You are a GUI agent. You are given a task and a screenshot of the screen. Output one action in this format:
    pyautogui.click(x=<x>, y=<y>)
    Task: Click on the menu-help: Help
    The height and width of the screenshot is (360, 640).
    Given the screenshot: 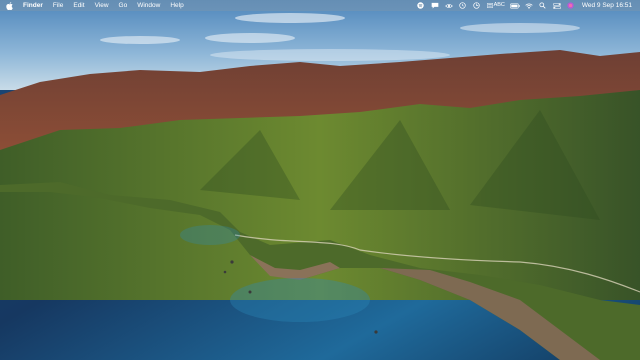 What is the action you would take?
    pyautogui.click(x=176, y=5)
    